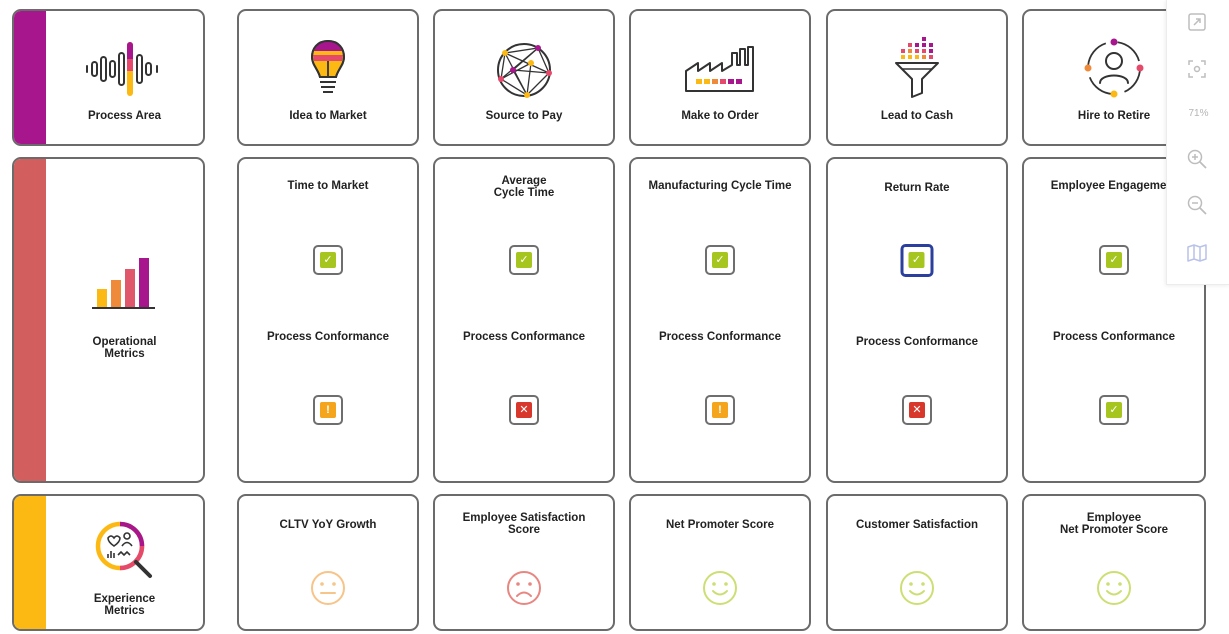 This screenshot has width=1229, height=634. I want to click on fit-screen-icon, so click(1197, 69).